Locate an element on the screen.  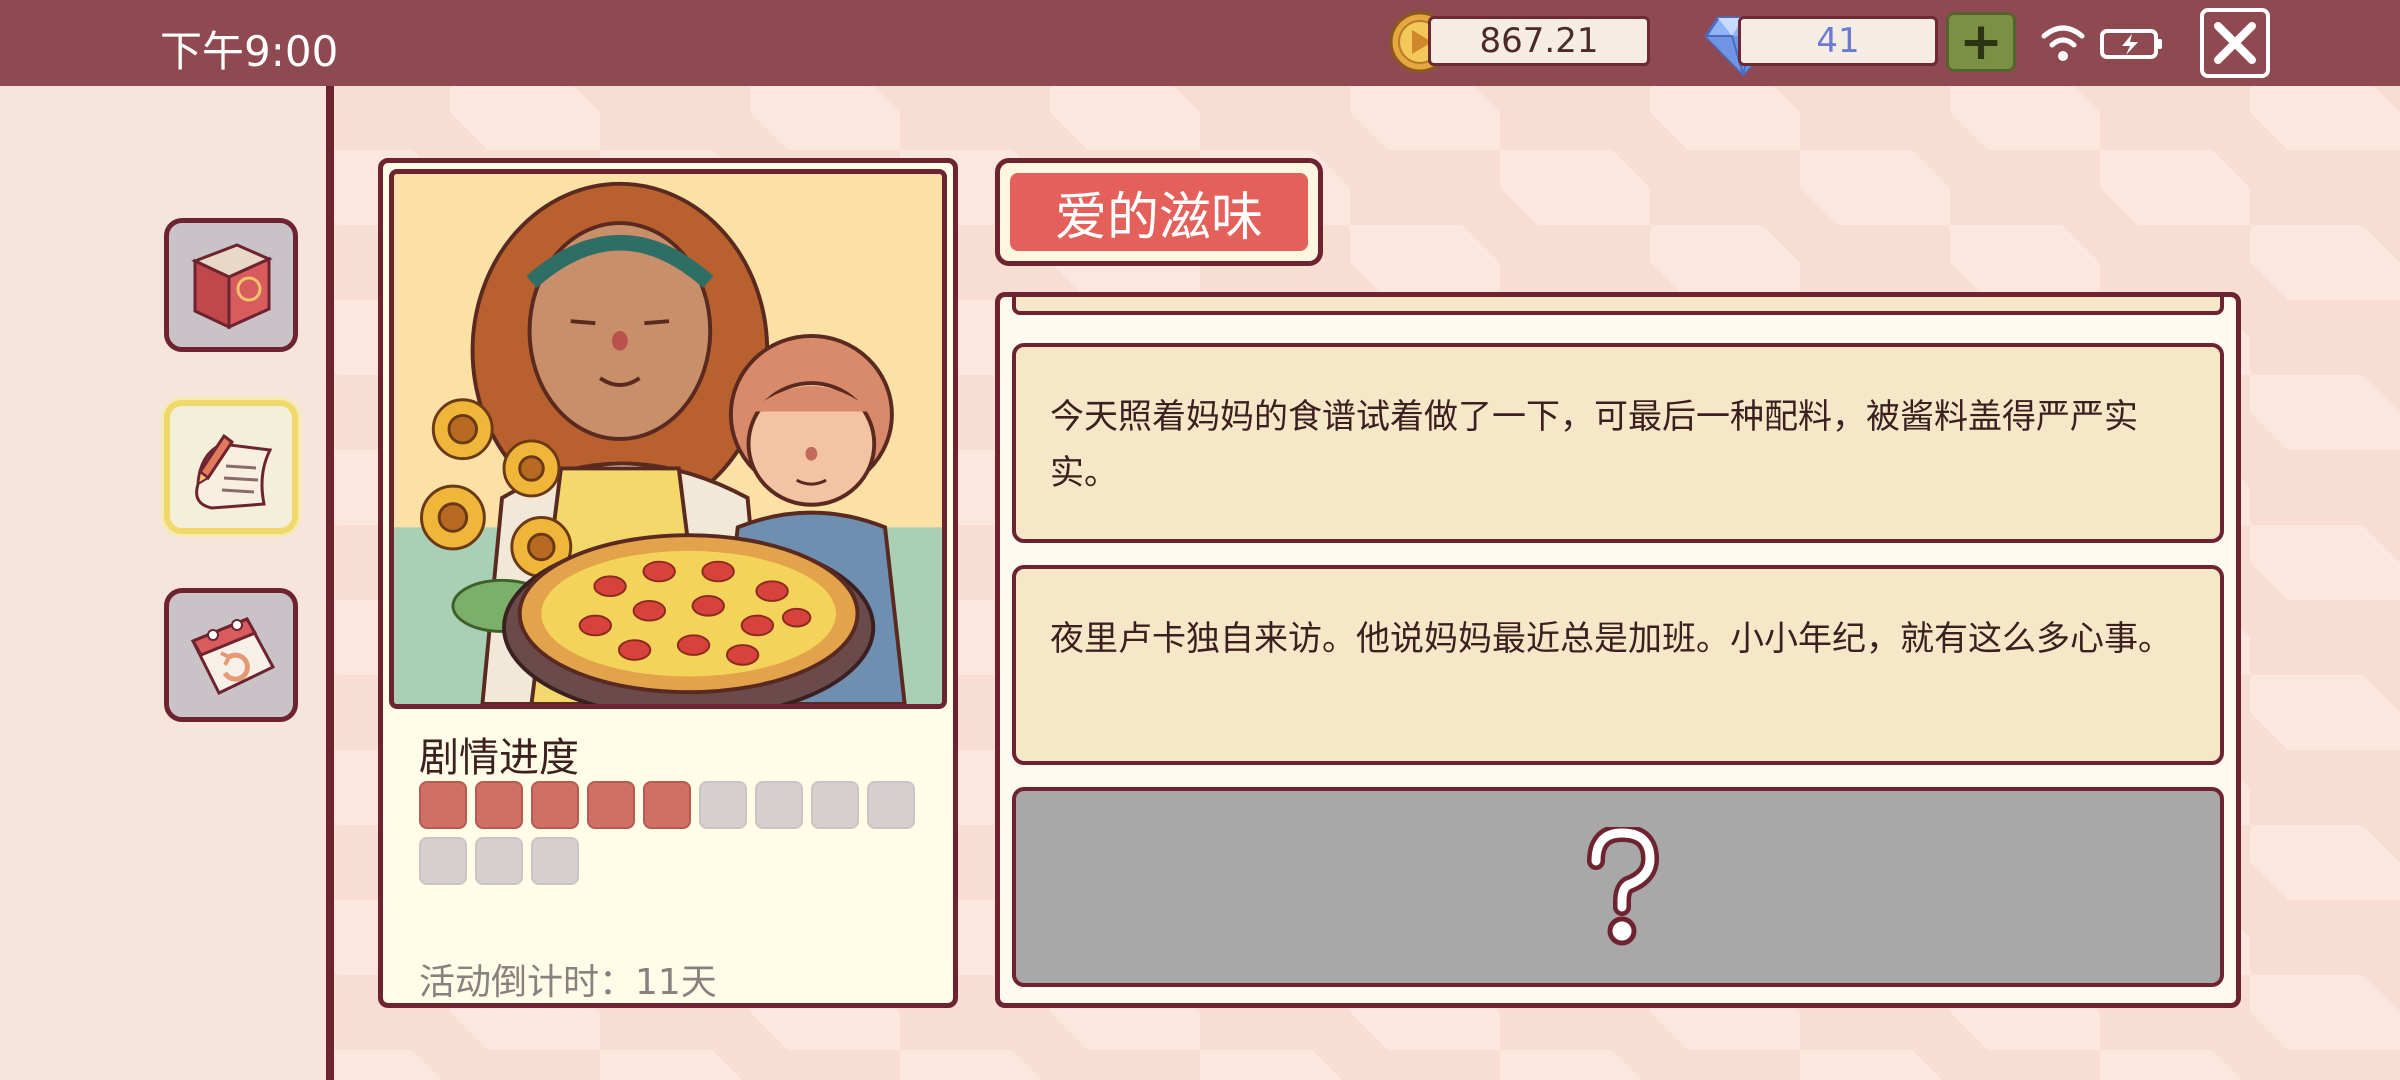
side-panel-divider is located at coordinates (330, 583).